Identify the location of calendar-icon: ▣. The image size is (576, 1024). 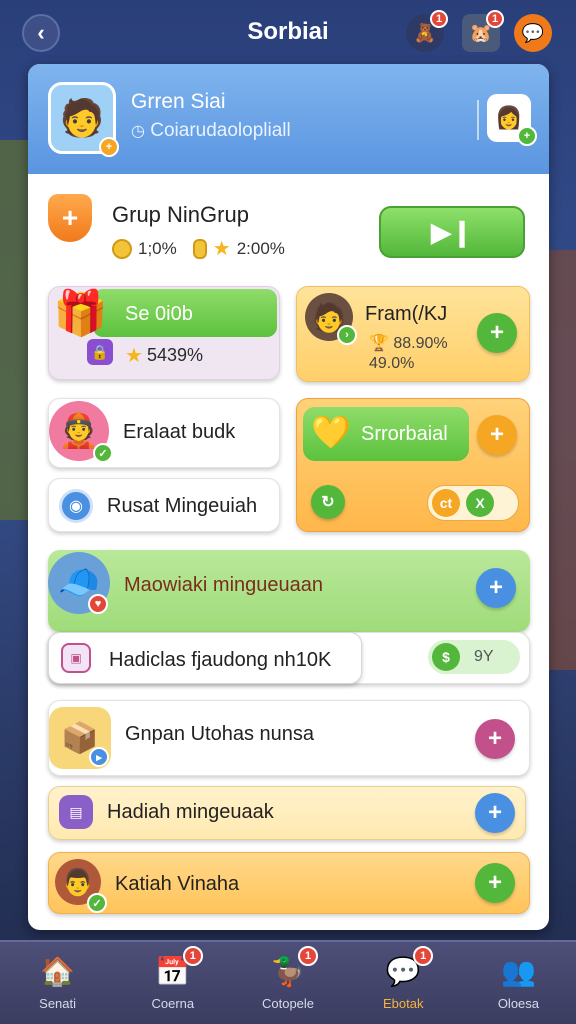
(76, 658).